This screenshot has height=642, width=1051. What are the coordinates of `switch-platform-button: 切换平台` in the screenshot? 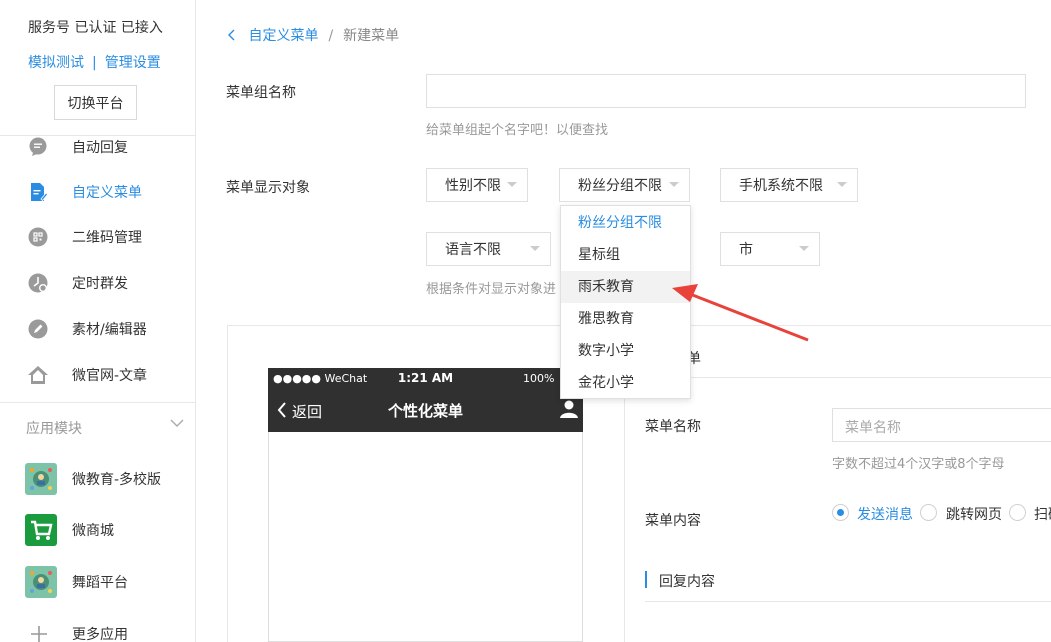 It's located at (95, 102).